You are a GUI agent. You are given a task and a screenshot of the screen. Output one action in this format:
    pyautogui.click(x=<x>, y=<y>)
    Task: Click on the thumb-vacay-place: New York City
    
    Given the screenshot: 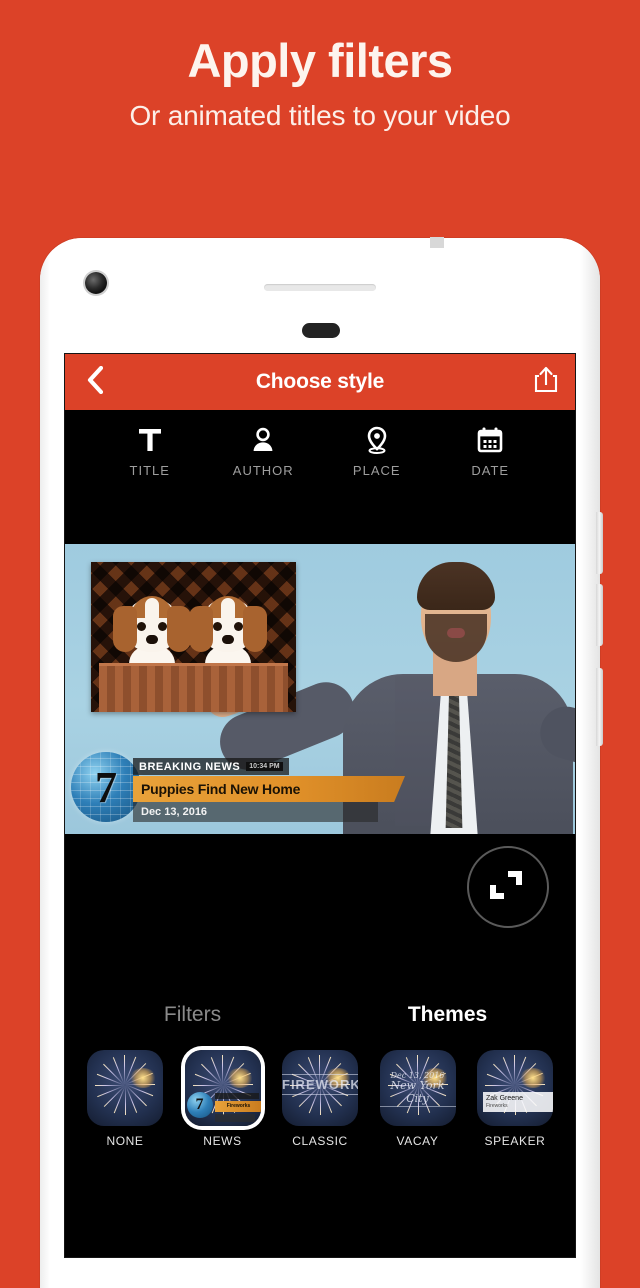 What is the action you would take?
    pyautogui.click(x=417, y=1092)
    